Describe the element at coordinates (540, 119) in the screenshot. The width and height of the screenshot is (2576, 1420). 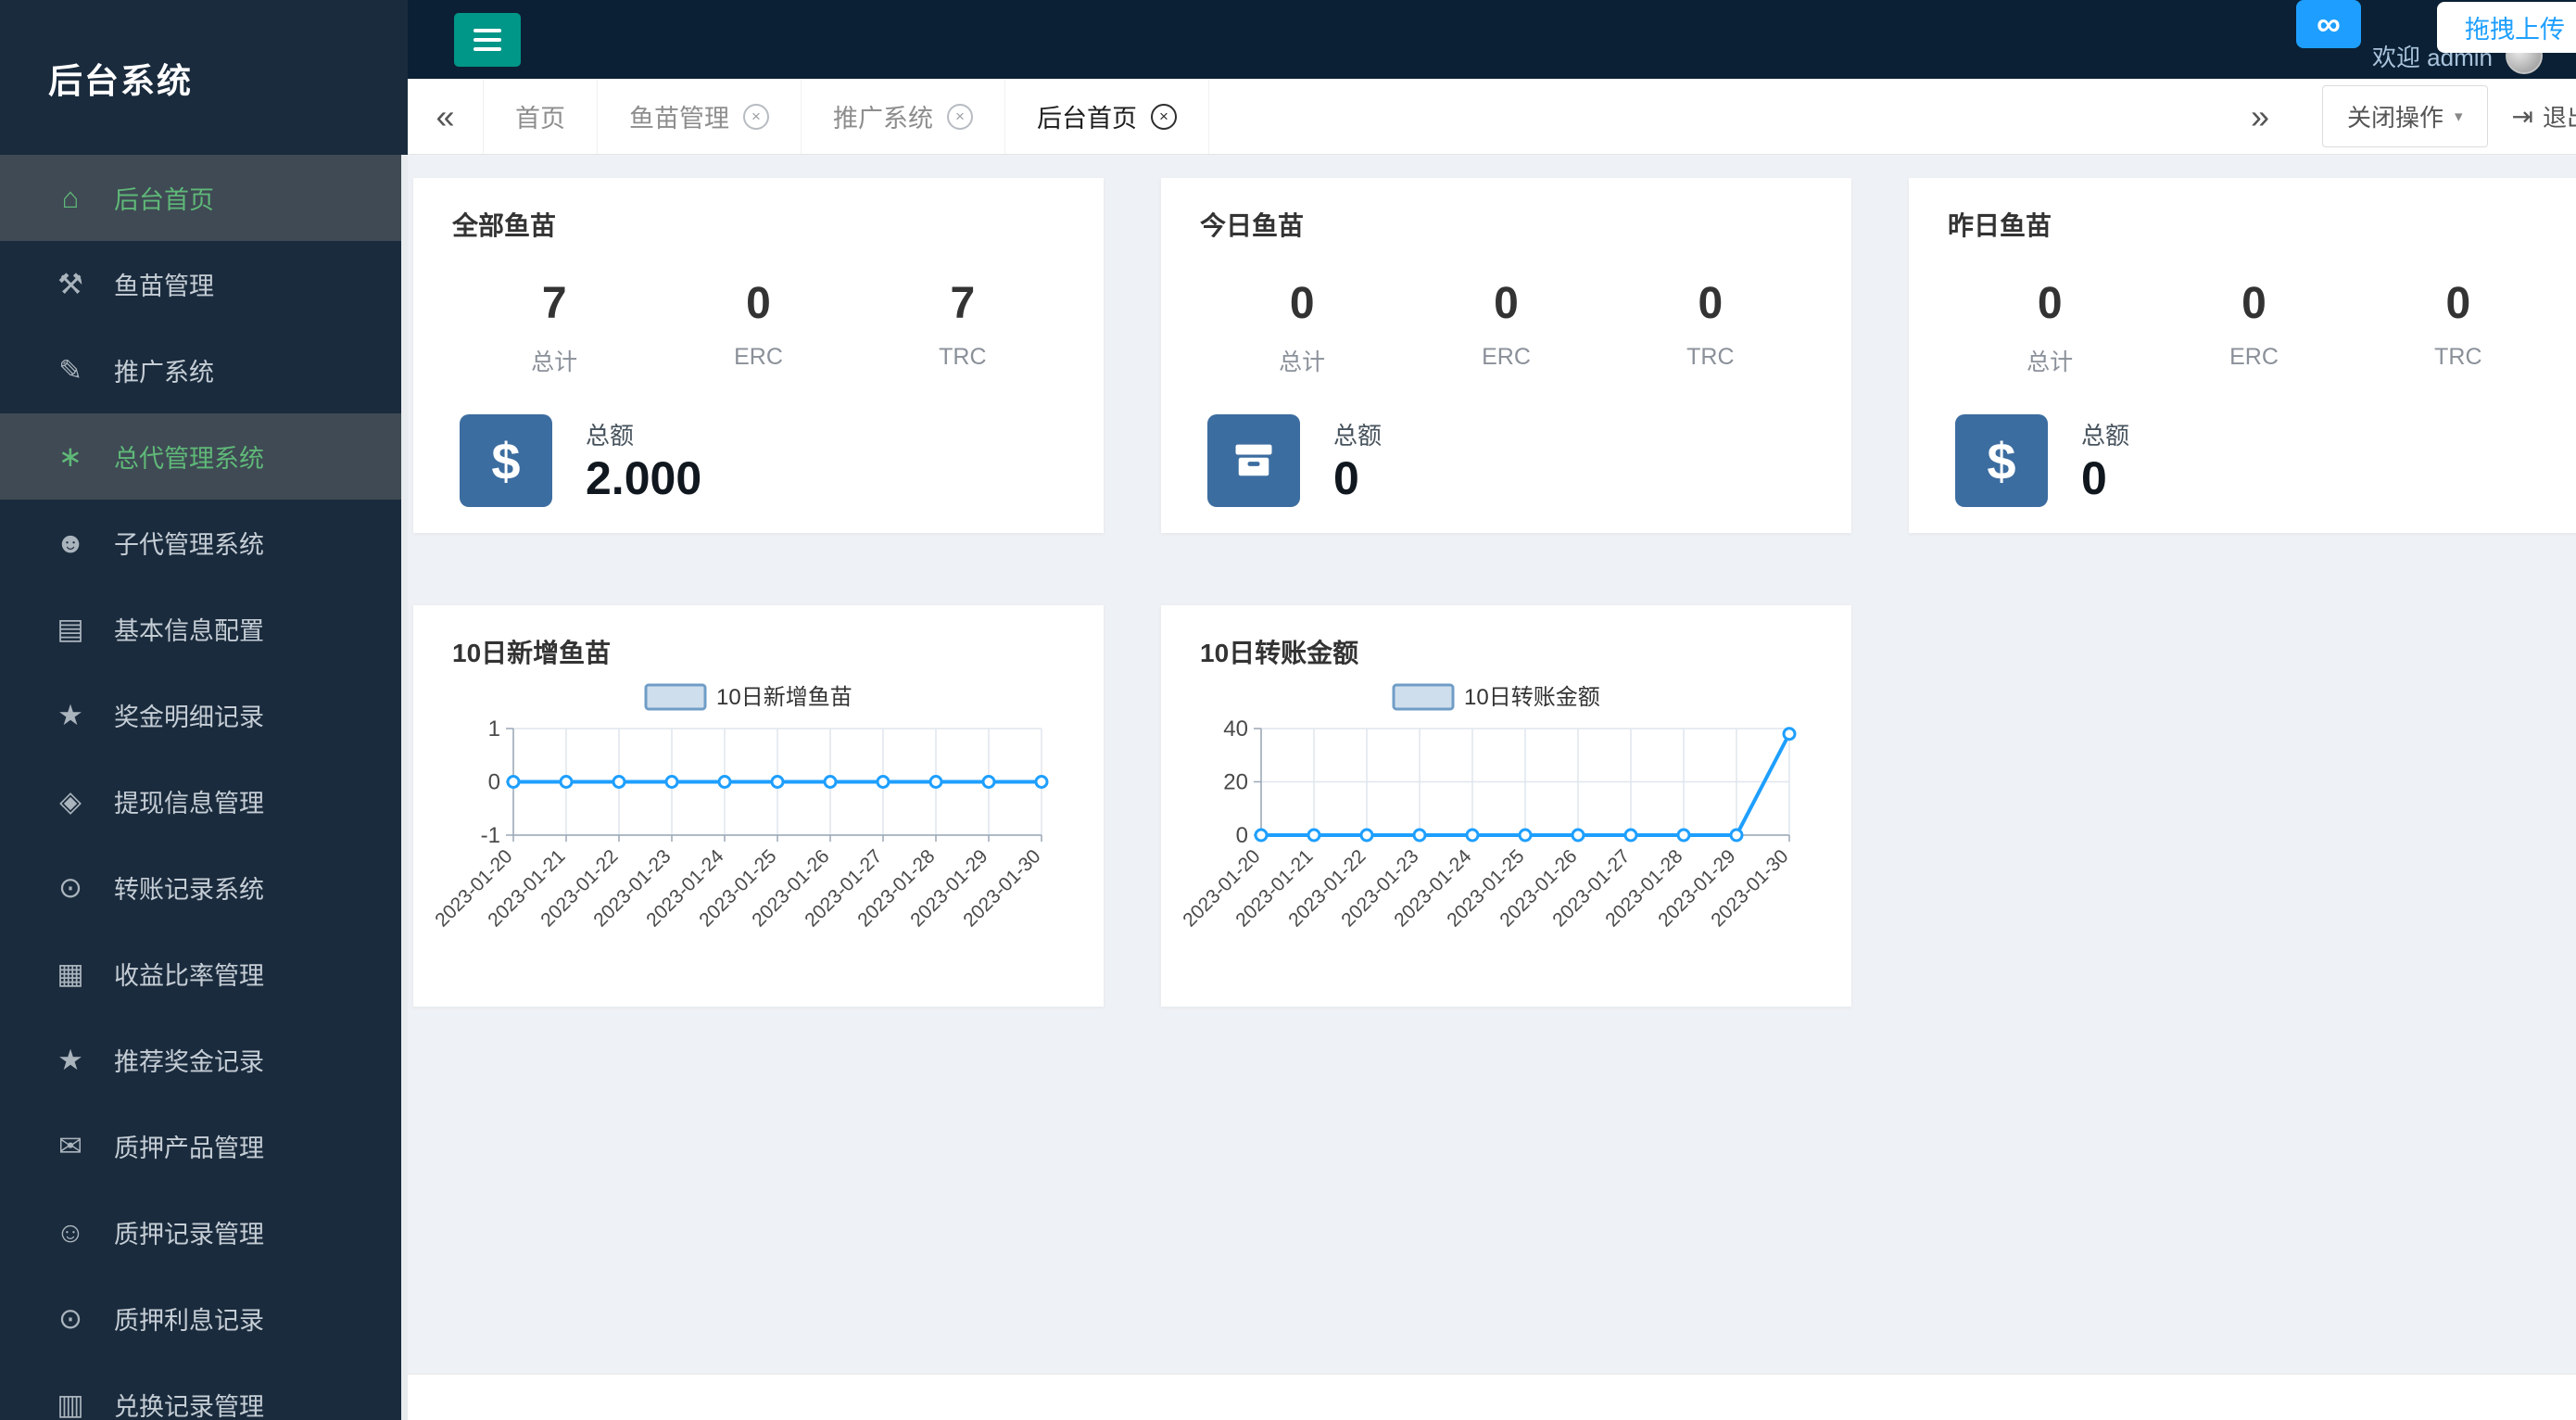
I see `tab-label: 首页` at that location.